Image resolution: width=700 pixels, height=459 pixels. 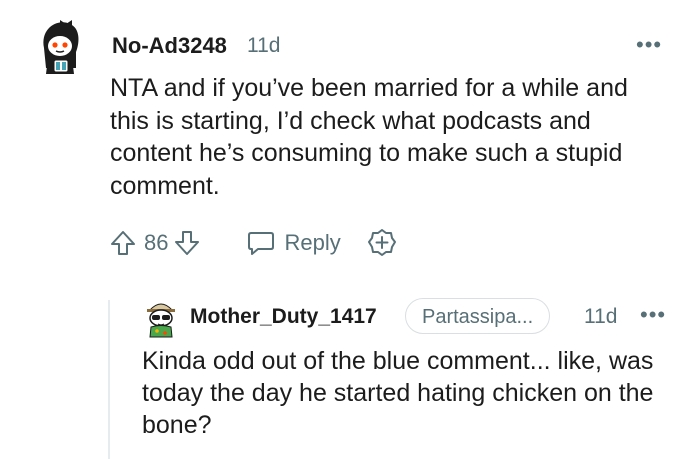 I want to click on upvote-button, so click(x=123, y=243).